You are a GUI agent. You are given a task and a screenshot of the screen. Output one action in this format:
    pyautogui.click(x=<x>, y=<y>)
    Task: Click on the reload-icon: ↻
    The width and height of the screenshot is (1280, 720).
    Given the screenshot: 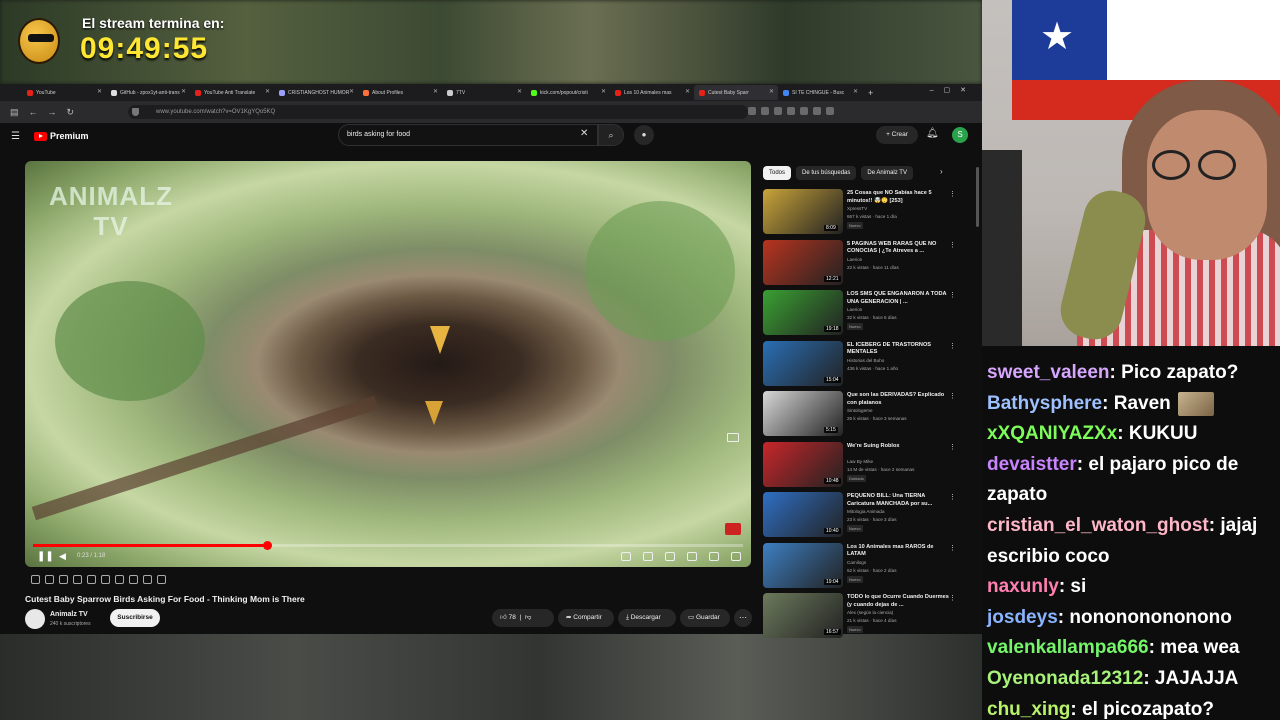 What is the action you would take?
    pyautogui.click(x=71, y=112)
    